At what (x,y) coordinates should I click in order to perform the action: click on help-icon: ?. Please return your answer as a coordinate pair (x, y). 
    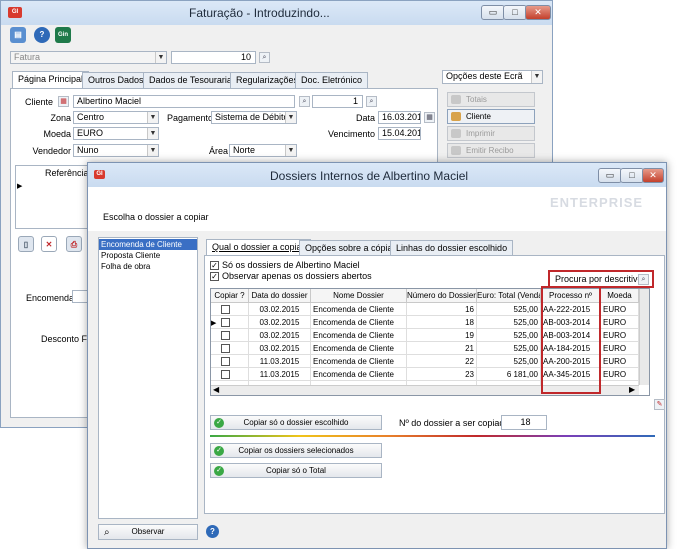
    Looking at the image, I should click on (212, 531).